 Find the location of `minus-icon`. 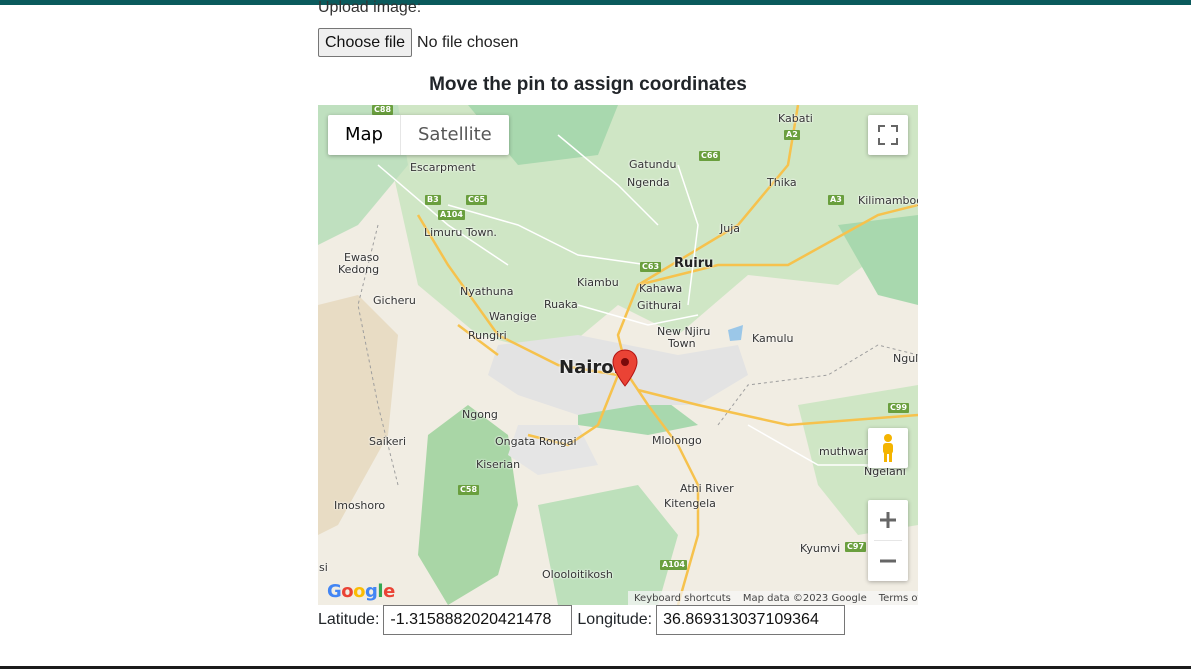

minus-icon is located at coordinates (888, 561).